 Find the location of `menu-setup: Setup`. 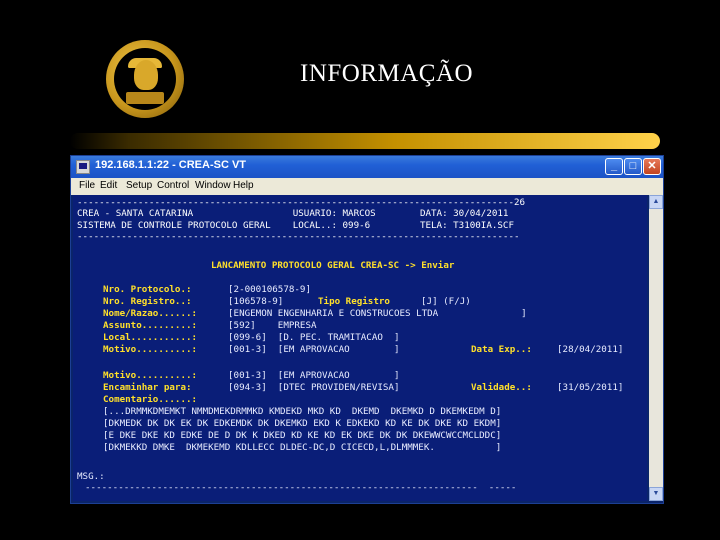

menu-setup: Setup is located at coordinates (139, 185).